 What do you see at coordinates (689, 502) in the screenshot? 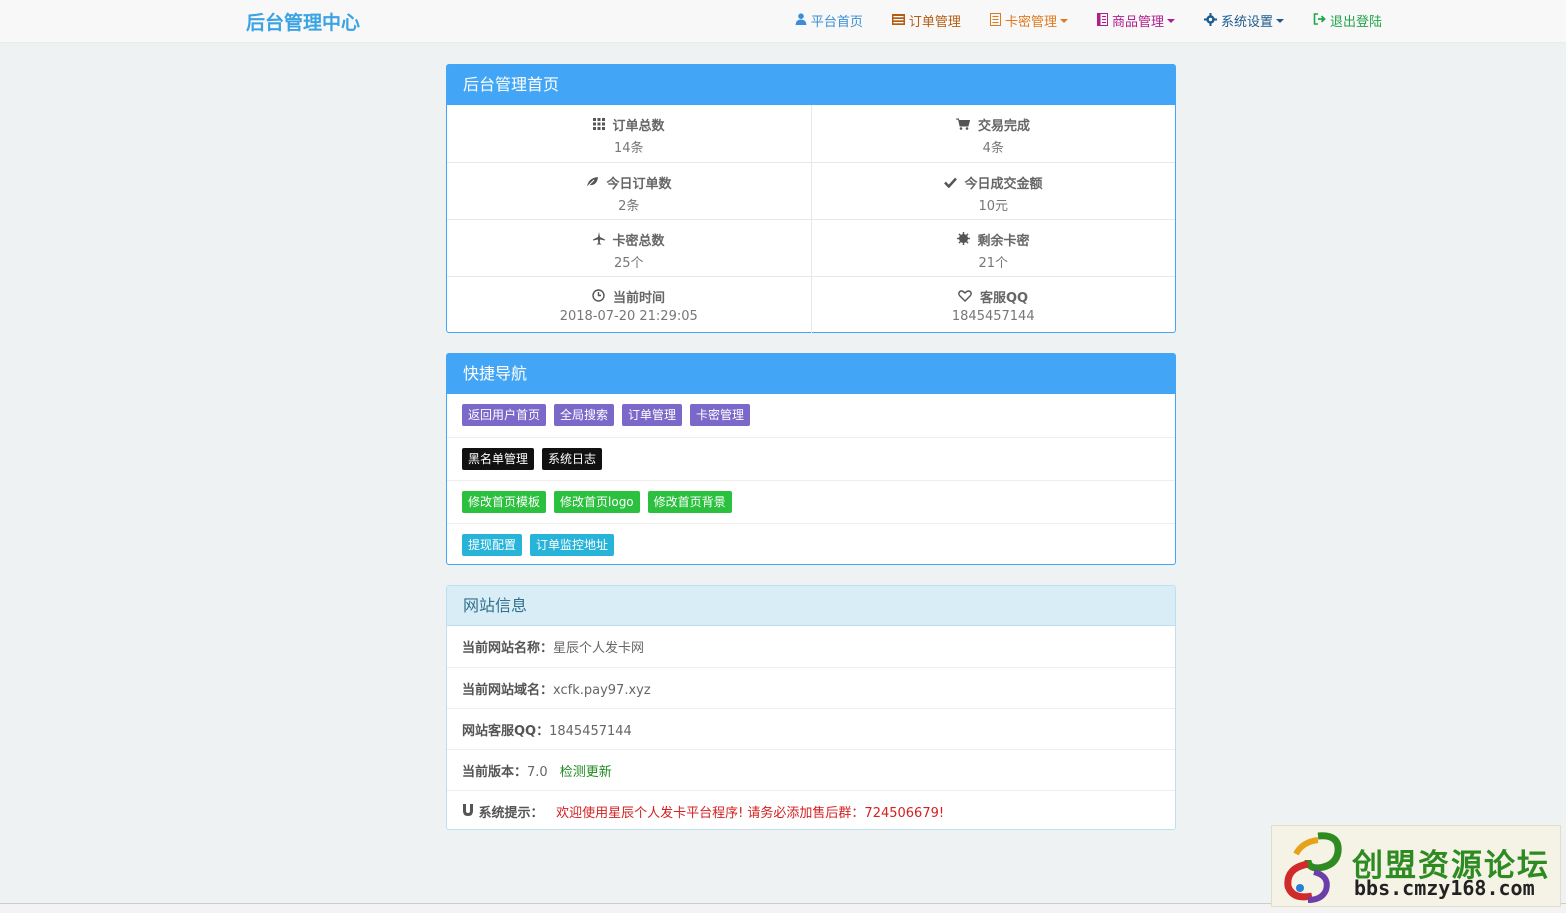
I see `edit-home-background-button: 修改首页背景` at bounding box center [689, 502].